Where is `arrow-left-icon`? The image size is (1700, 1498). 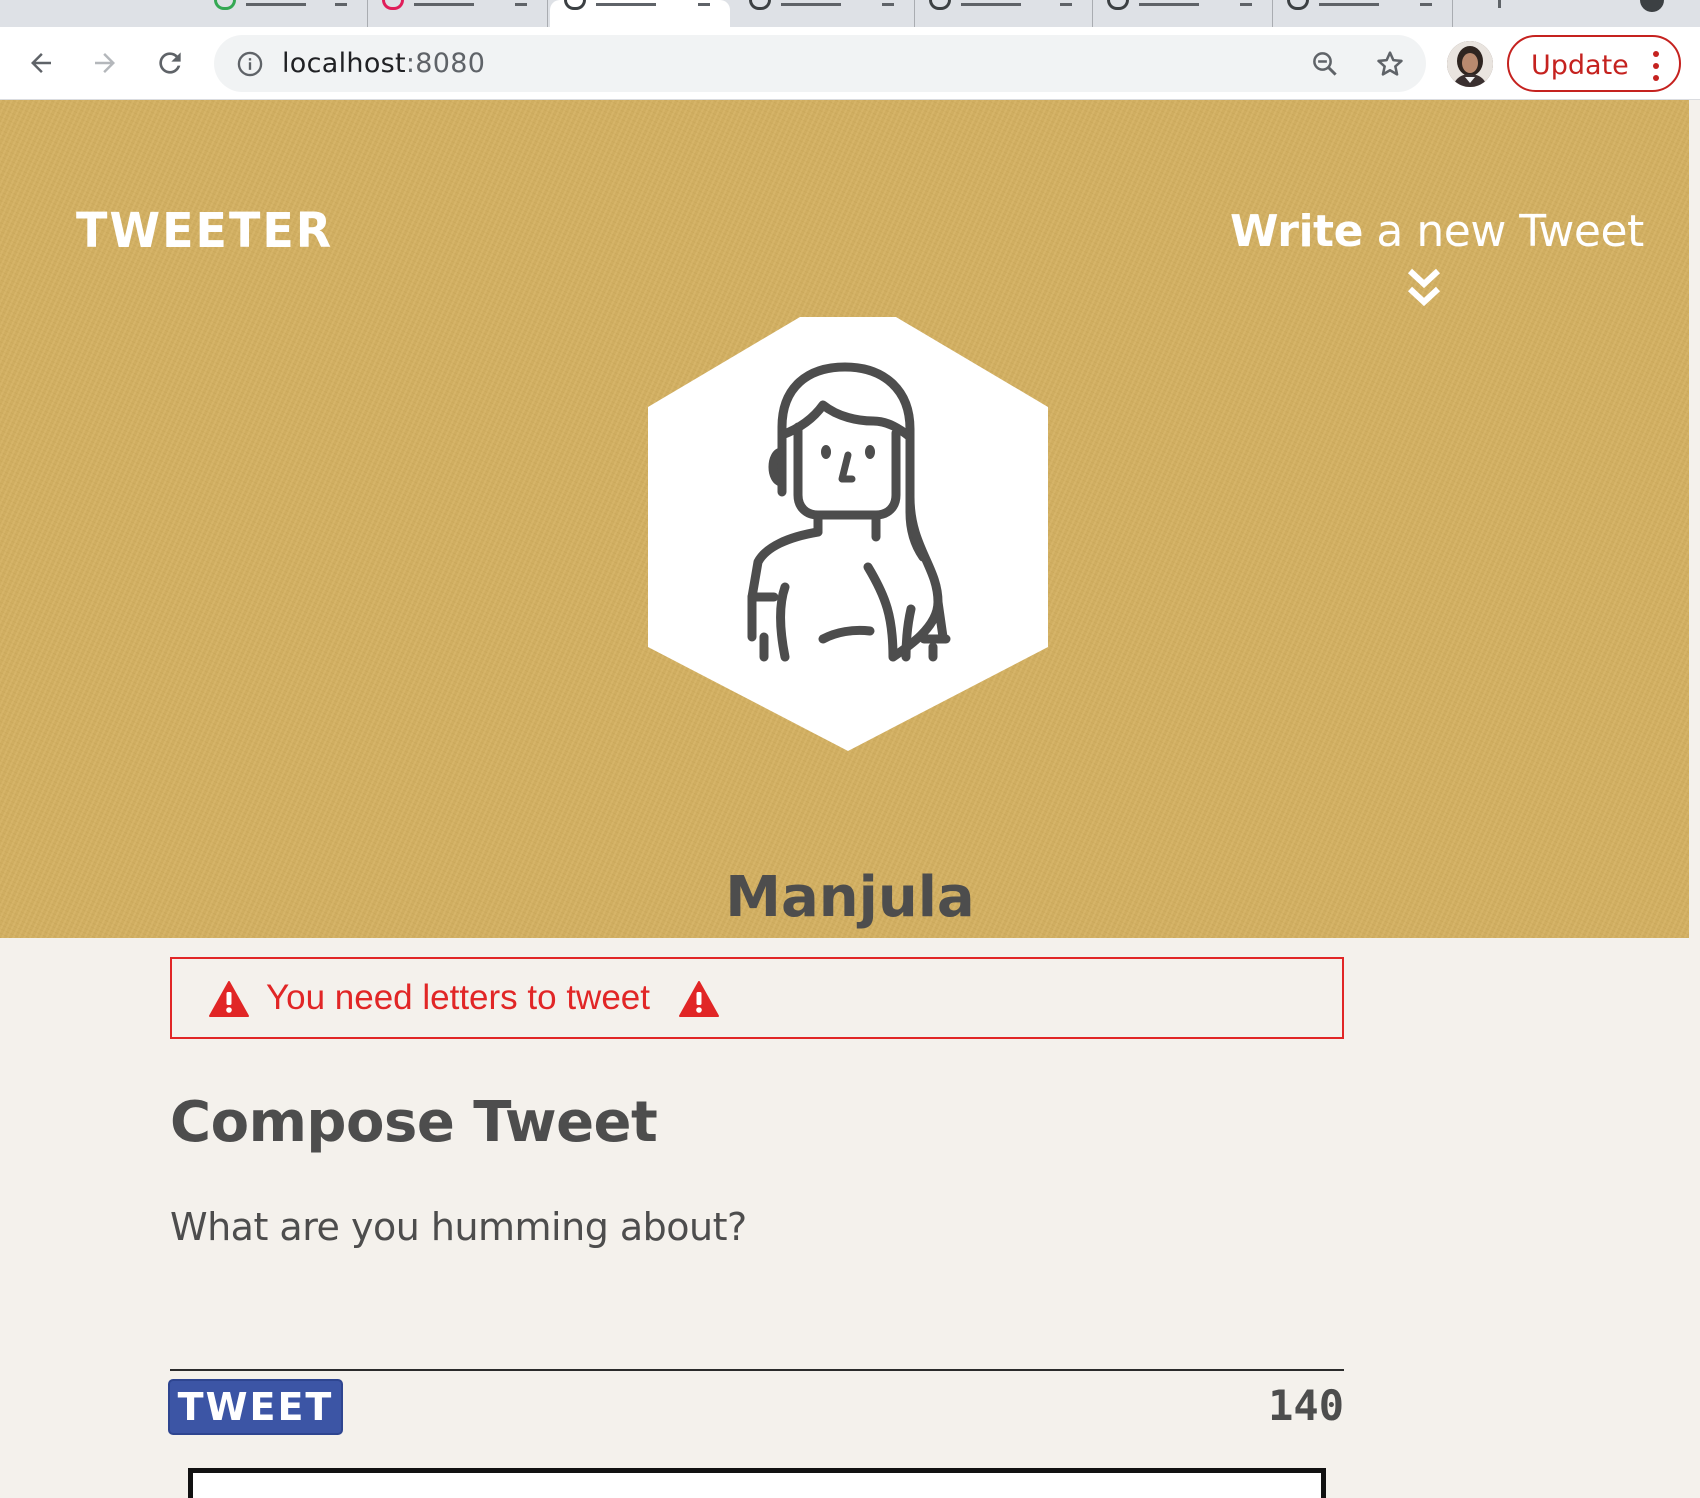
arrow-left-icon is located at coordinates (41, 63).